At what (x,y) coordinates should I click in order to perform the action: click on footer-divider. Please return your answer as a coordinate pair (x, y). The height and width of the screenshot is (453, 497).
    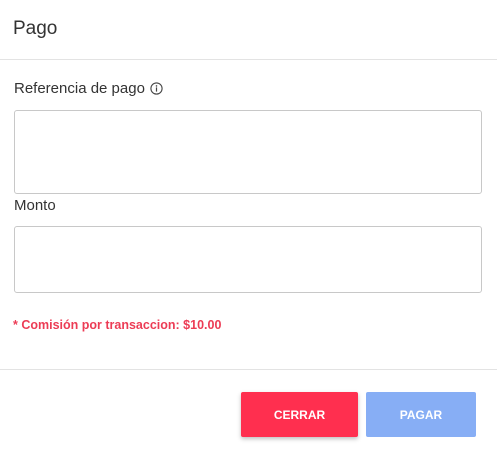
    Looking at the image, I should click on (248, 369).